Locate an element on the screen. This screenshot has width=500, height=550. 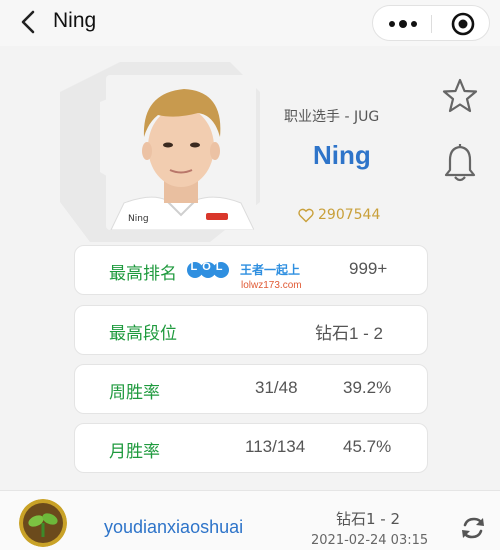
watermark-url: lolwz173.com is located at coordinates (271, 285).